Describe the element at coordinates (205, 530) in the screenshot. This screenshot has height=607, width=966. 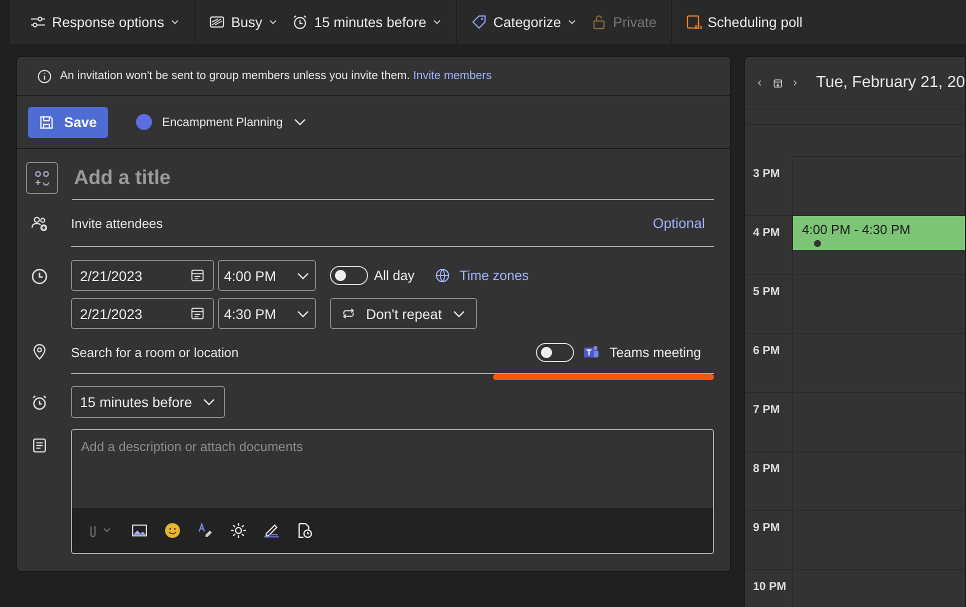
I see `editor-icon` at that location.